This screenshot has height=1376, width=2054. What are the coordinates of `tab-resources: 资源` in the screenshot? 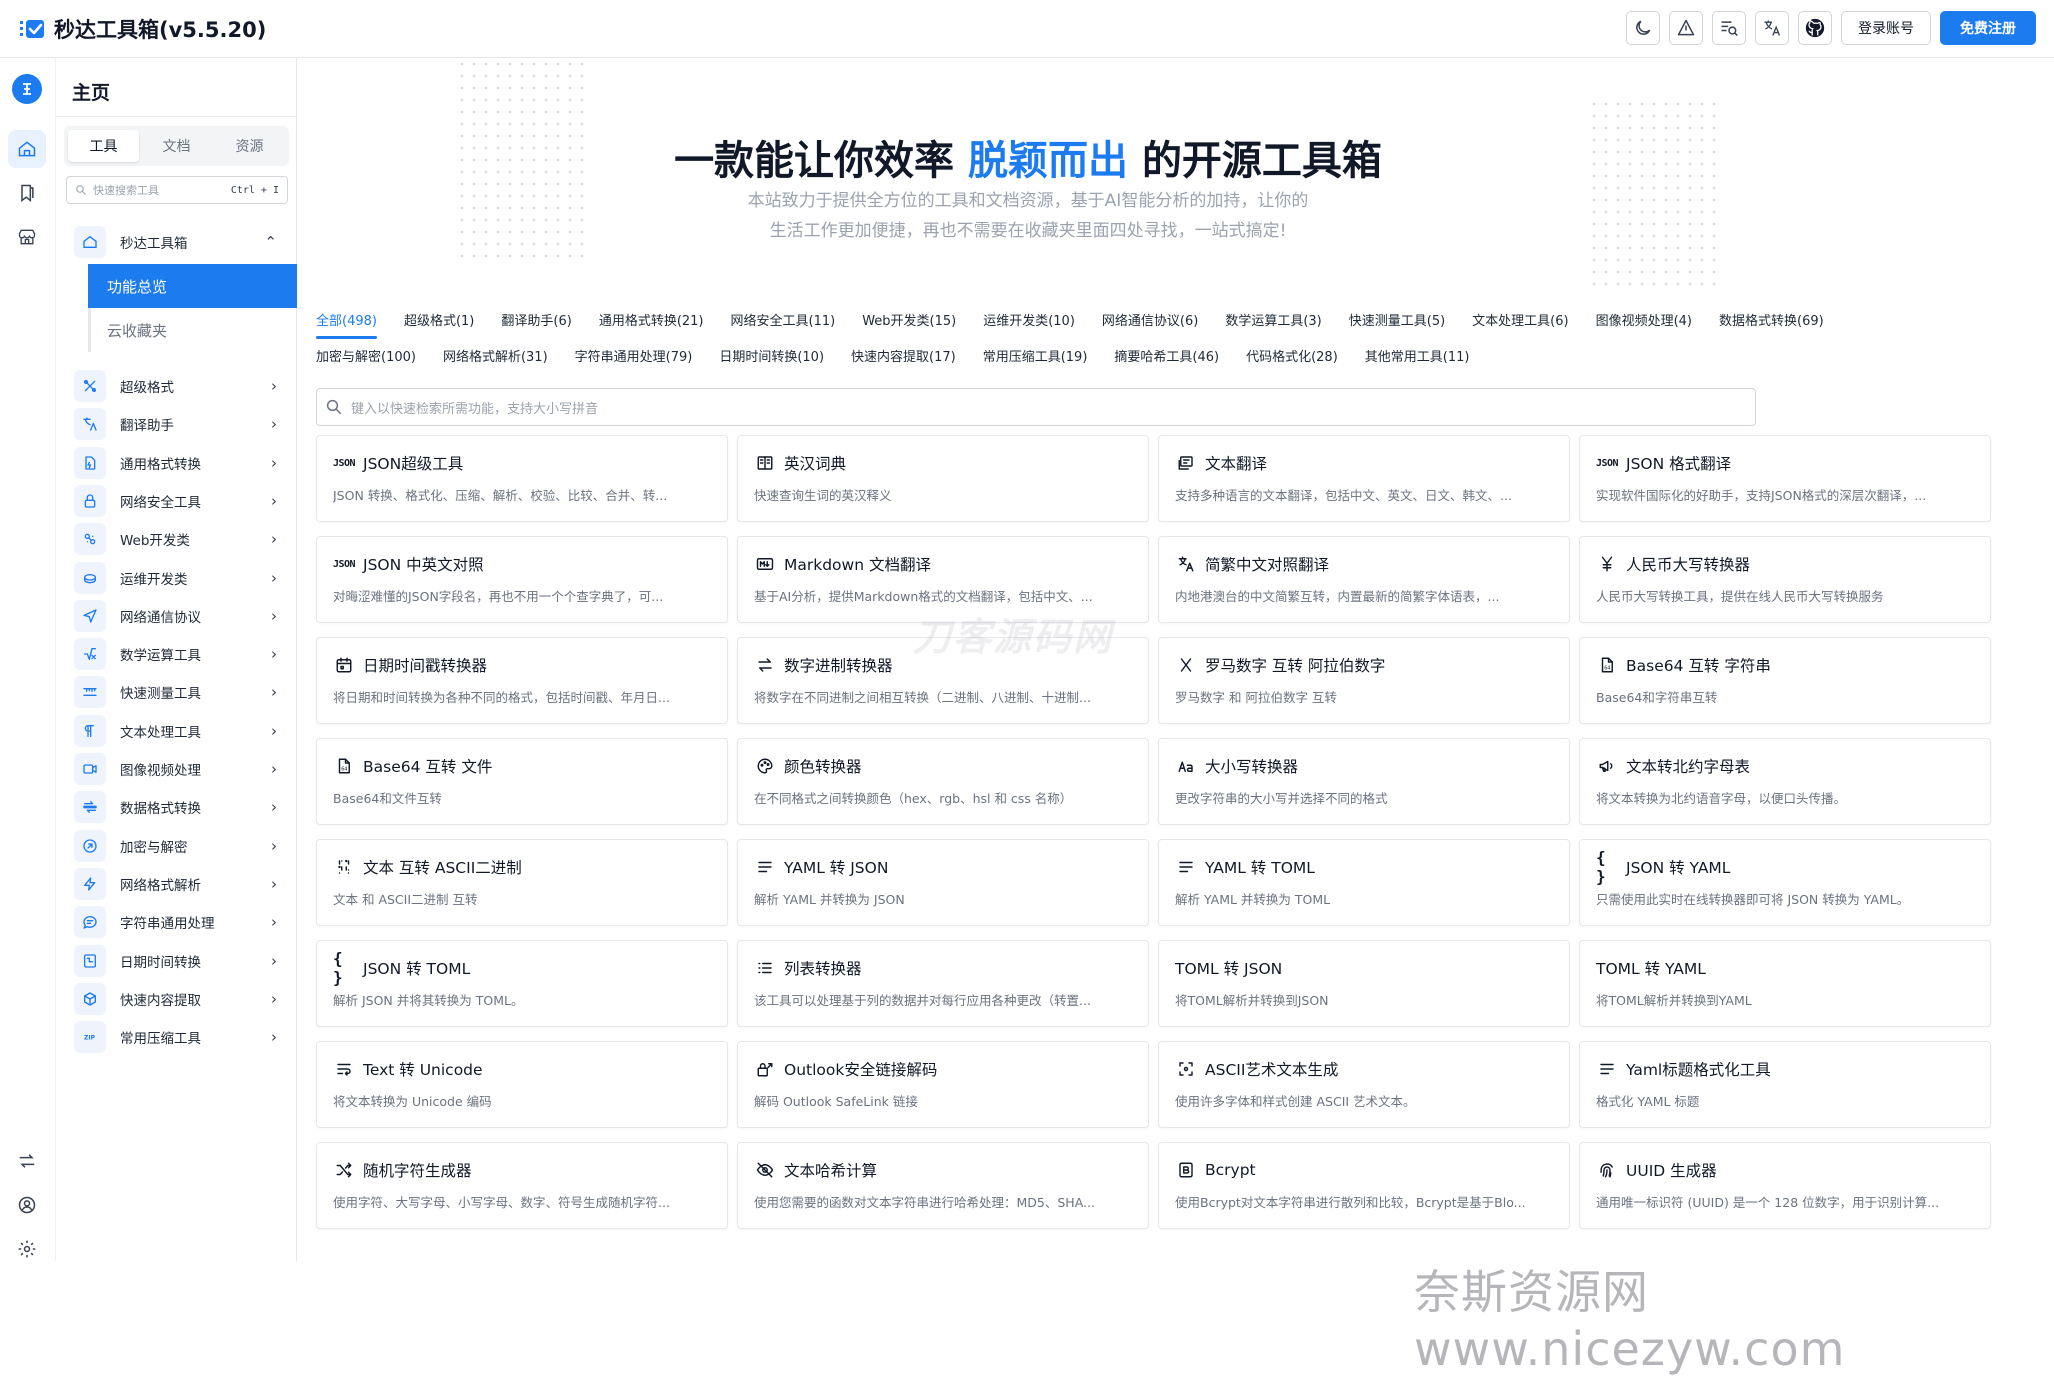 It's located at (249, 146).